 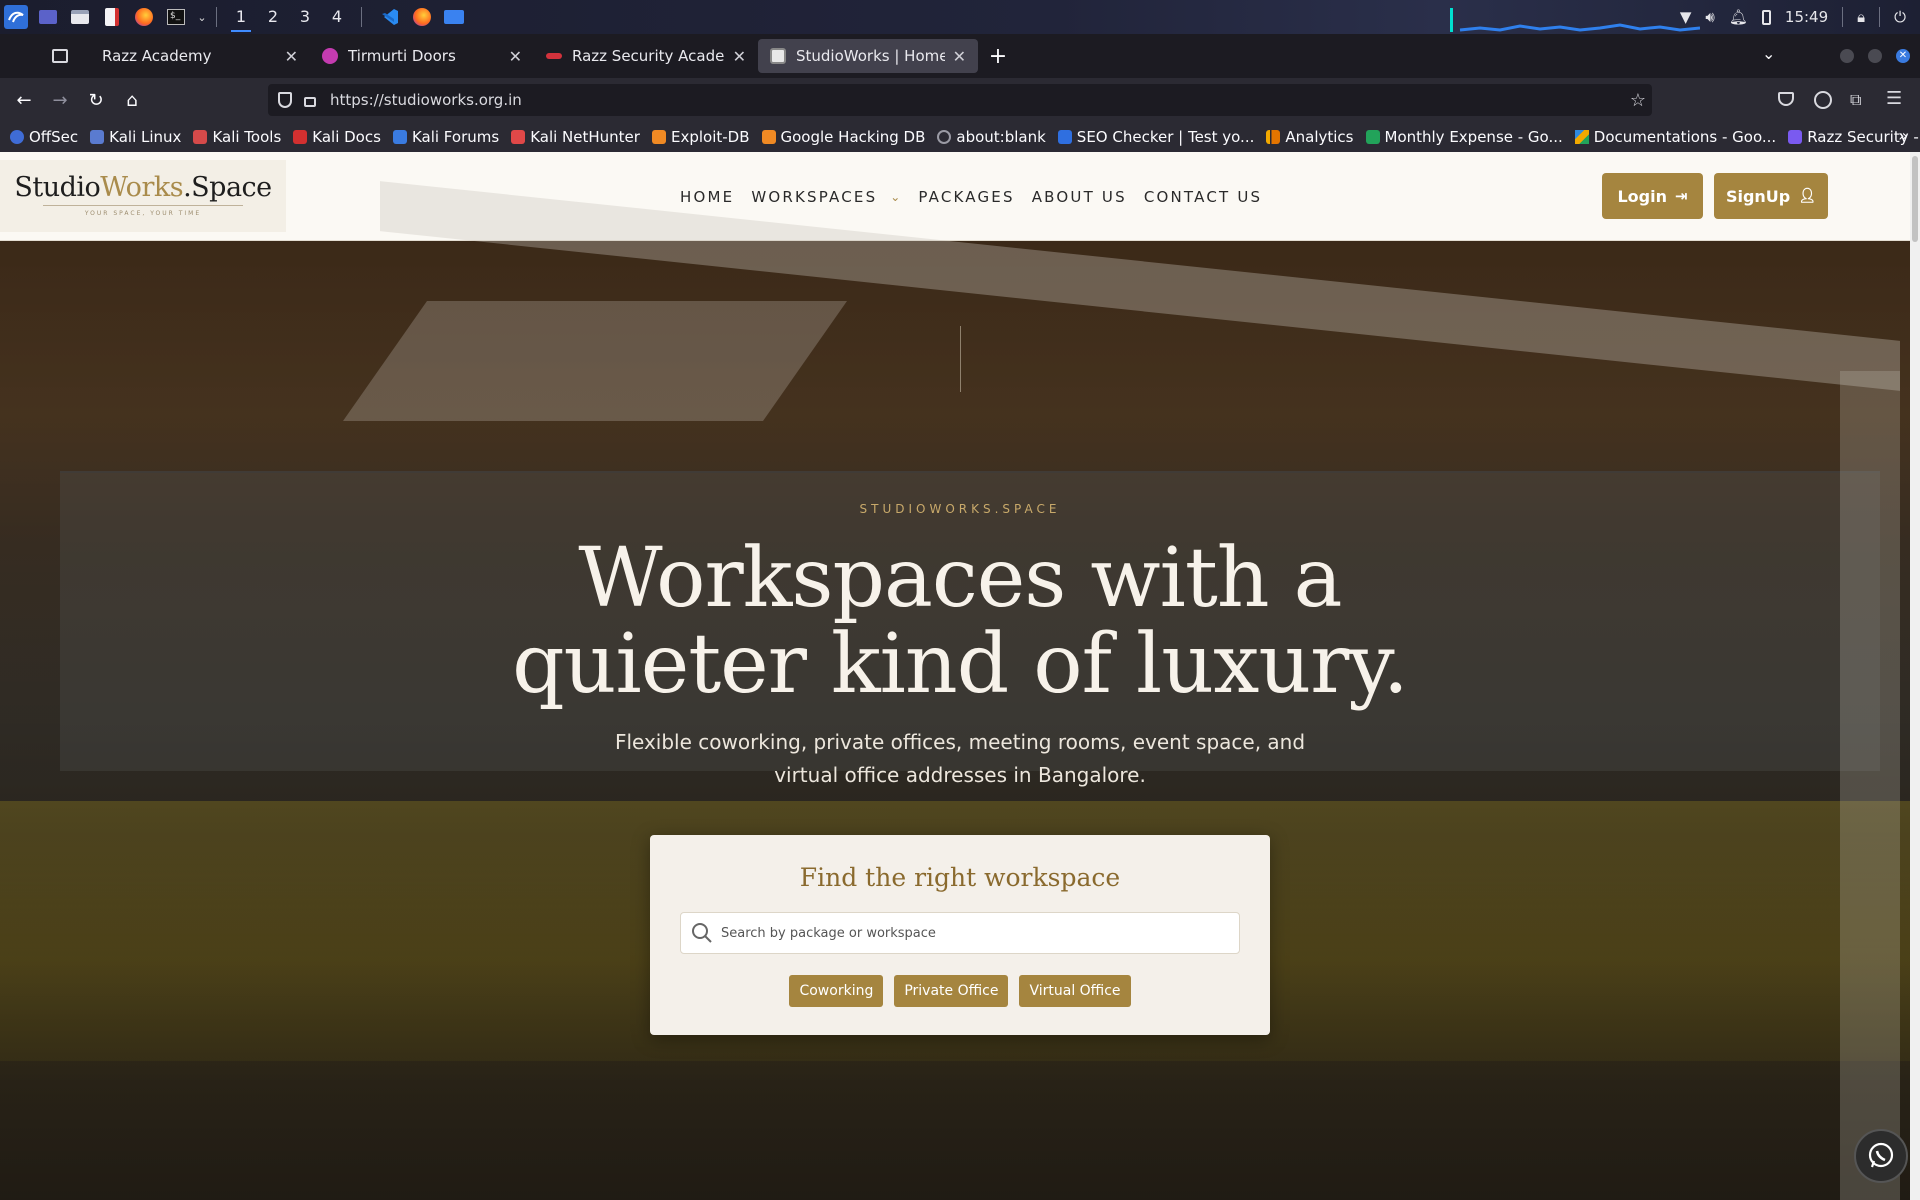 What do you see at coordinates (337, 137) in the screenshot?
I see `bookmark-kali-docs: Kali Docs` at bounding box center [337, 137].